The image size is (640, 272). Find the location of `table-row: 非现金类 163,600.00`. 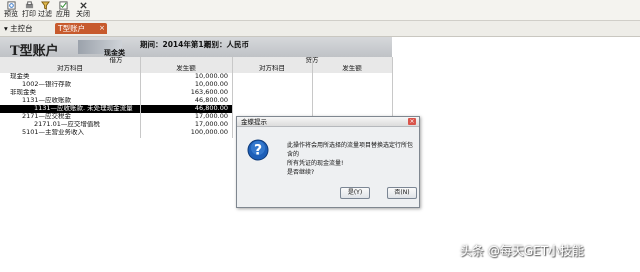

table-row: 非现金类 163,600.00 is located at coordinates (196, 93).